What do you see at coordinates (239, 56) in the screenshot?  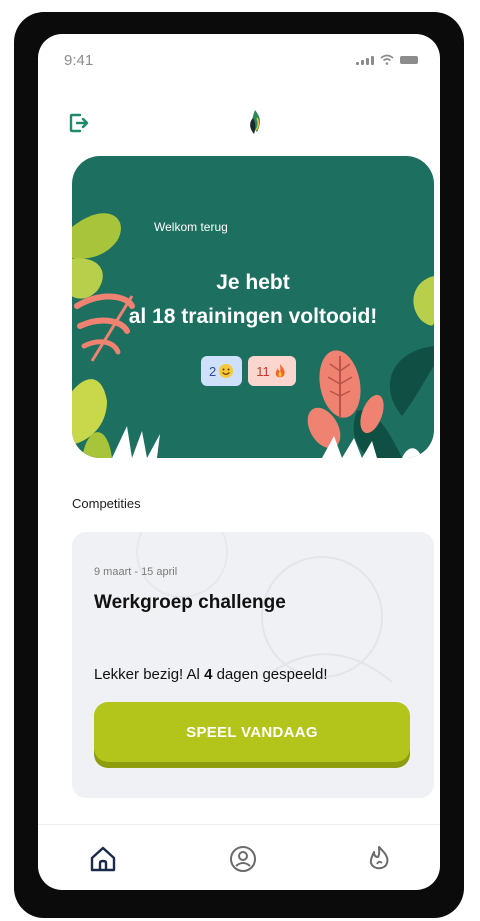 I see `status-bar: 9:41` at bounding box center [239, 56].